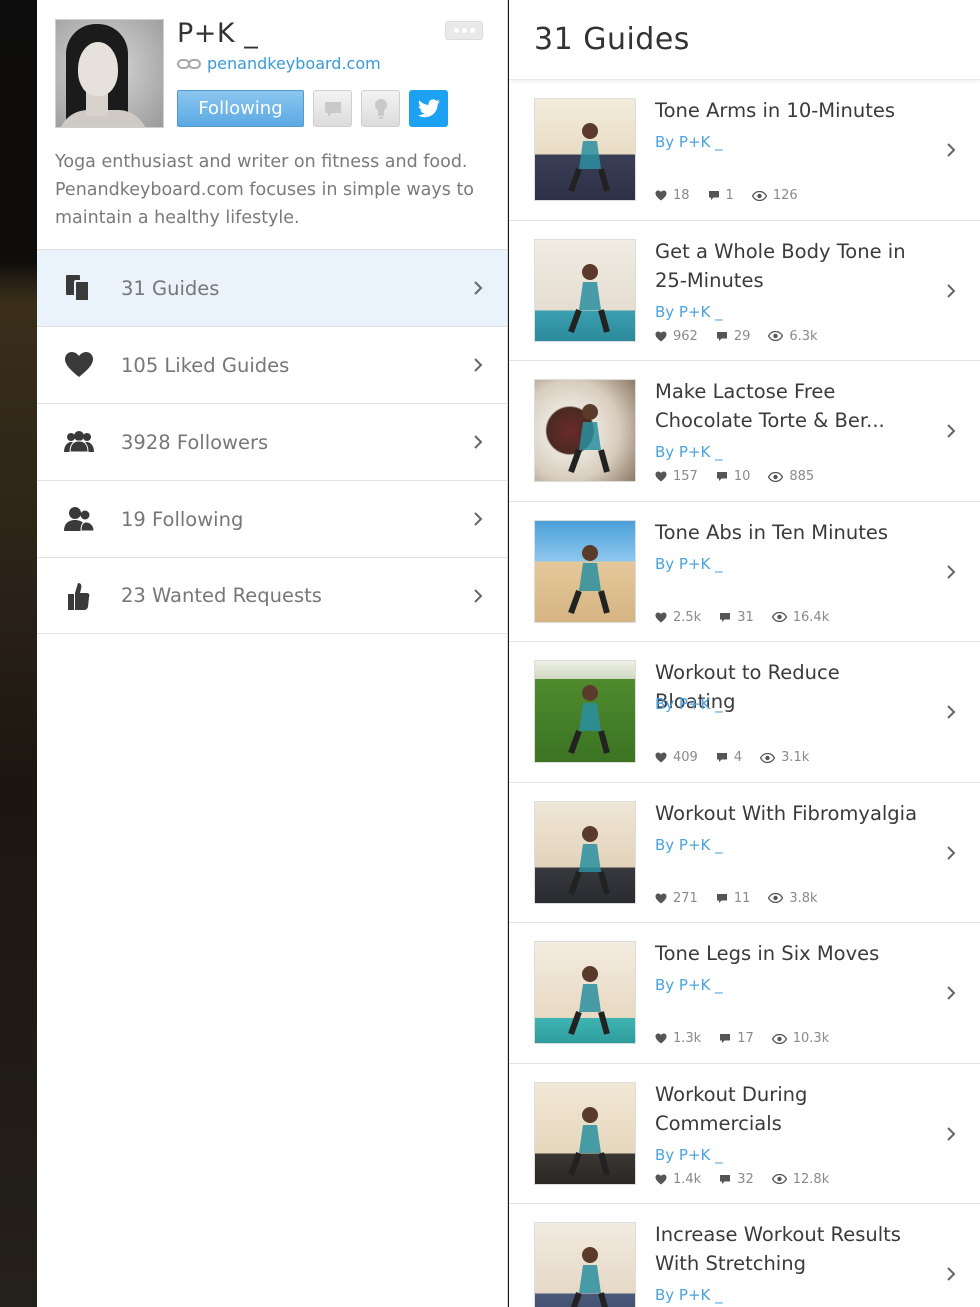 Image resolution: width=980 pixels, height=1307 pixels. Describe the element at coordinates (676, 757) in the screenshot. I see `likes-stat: 409` at that location.